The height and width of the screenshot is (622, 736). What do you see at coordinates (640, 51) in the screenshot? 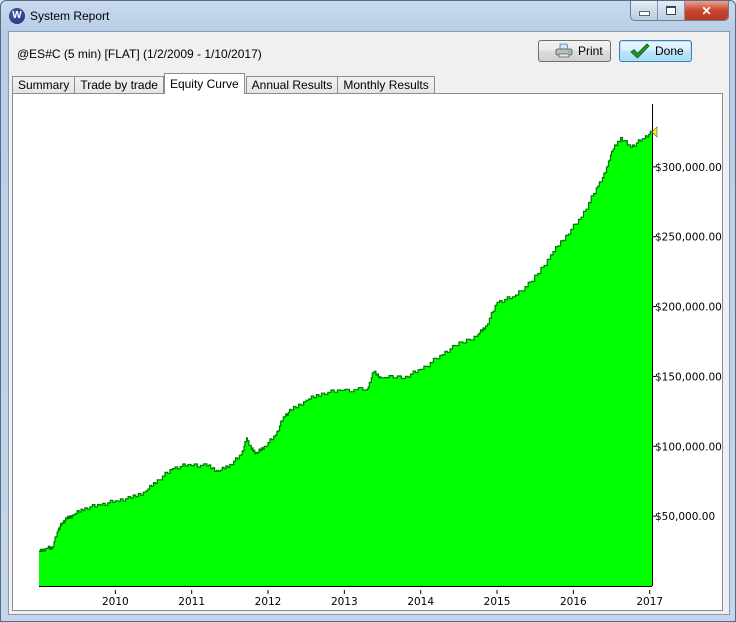
I see `checkmark-icon` at bounding box center [640, 51].